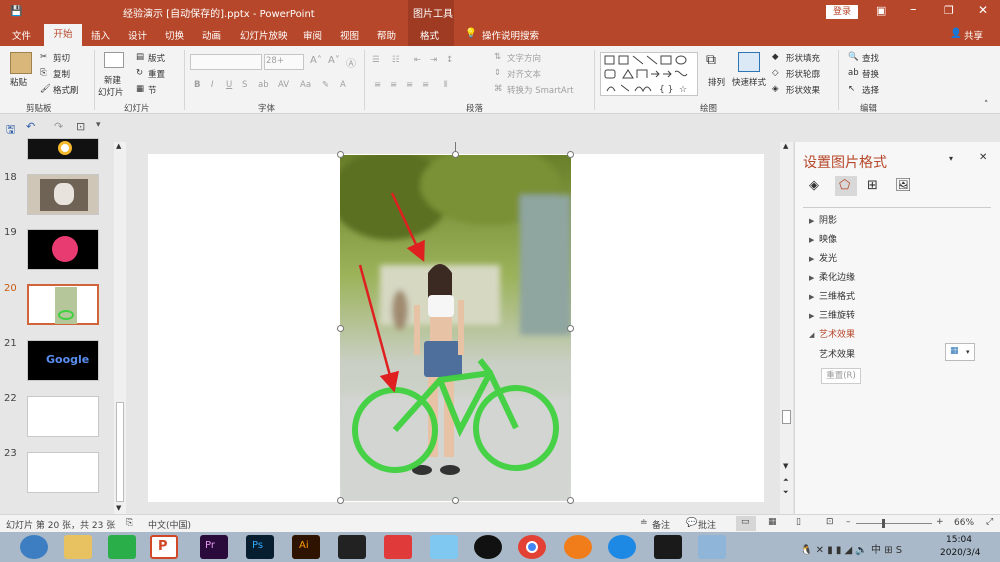  I want to click on format-painter-button: 格式刷, so click(66, 90).